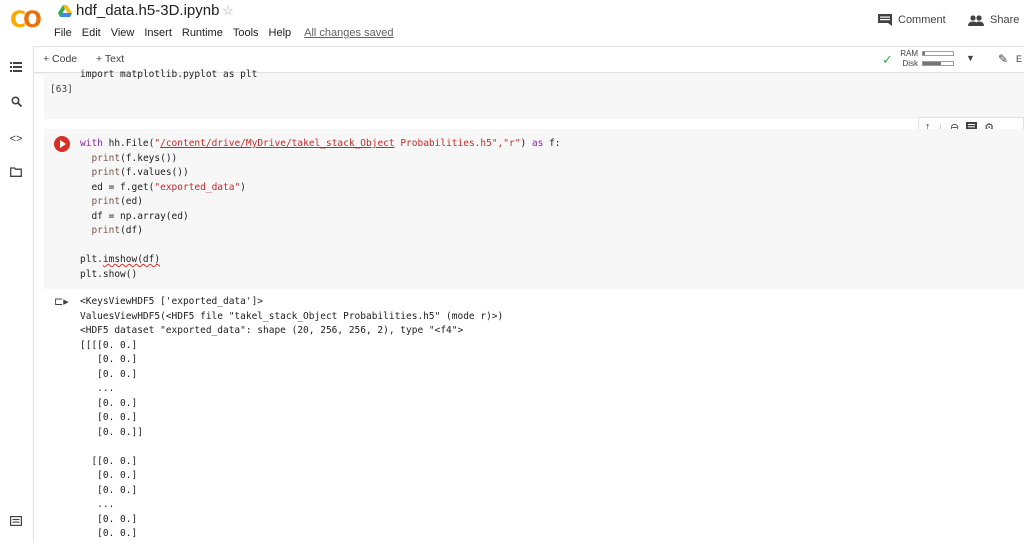 This screenshot has height=543, width=1024. Describe the element at coordinates (91, 143) in the screenshot. I see `code-keyword: with` at that location.